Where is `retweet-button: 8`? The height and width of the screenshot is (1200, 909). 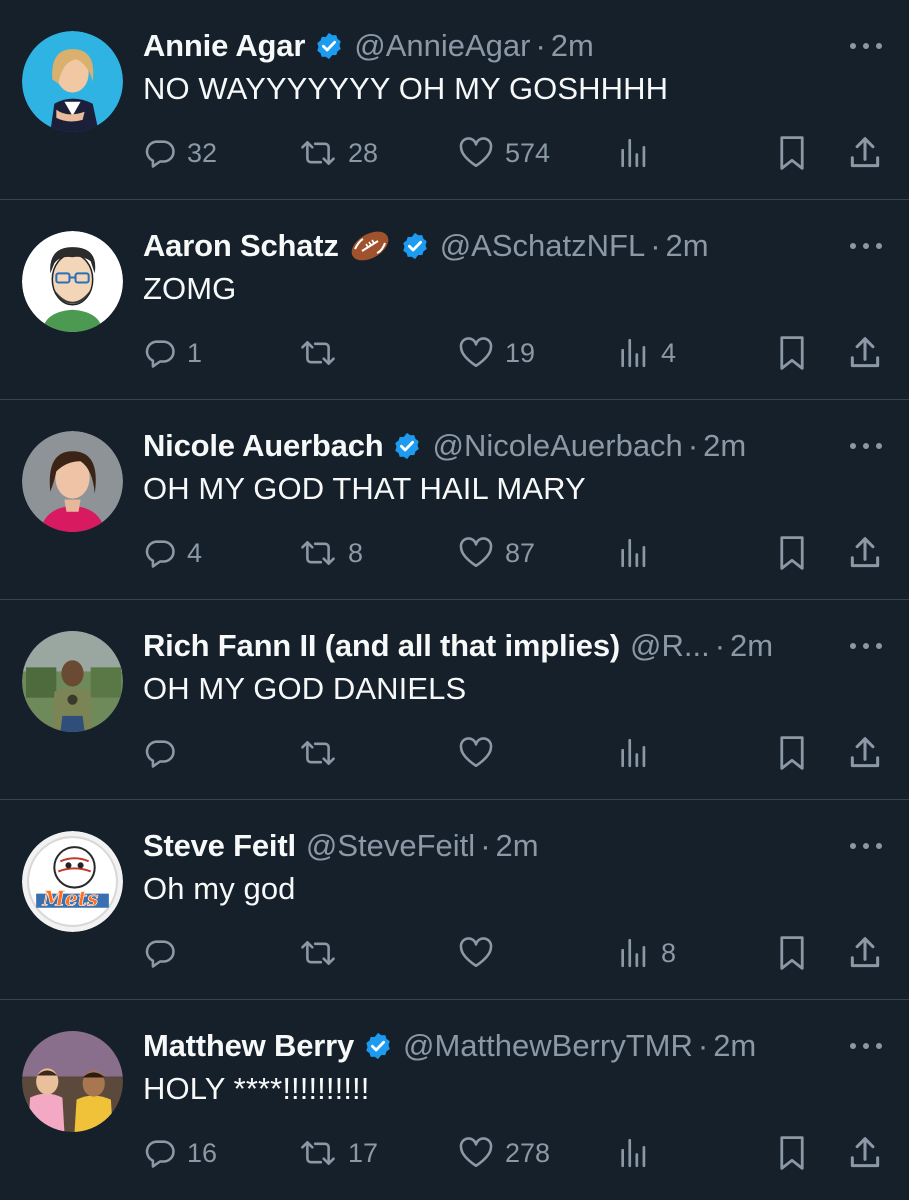
retweet-button: 8 is located at coordinates (330, 553).